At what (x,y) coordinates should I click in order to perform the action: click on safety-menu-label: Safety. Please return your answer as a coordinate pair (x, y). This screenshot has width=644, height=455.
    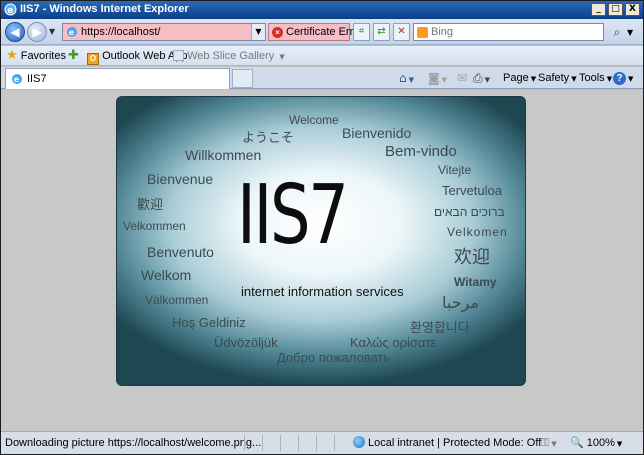
    Looking at the image, I should click on (554, 78).